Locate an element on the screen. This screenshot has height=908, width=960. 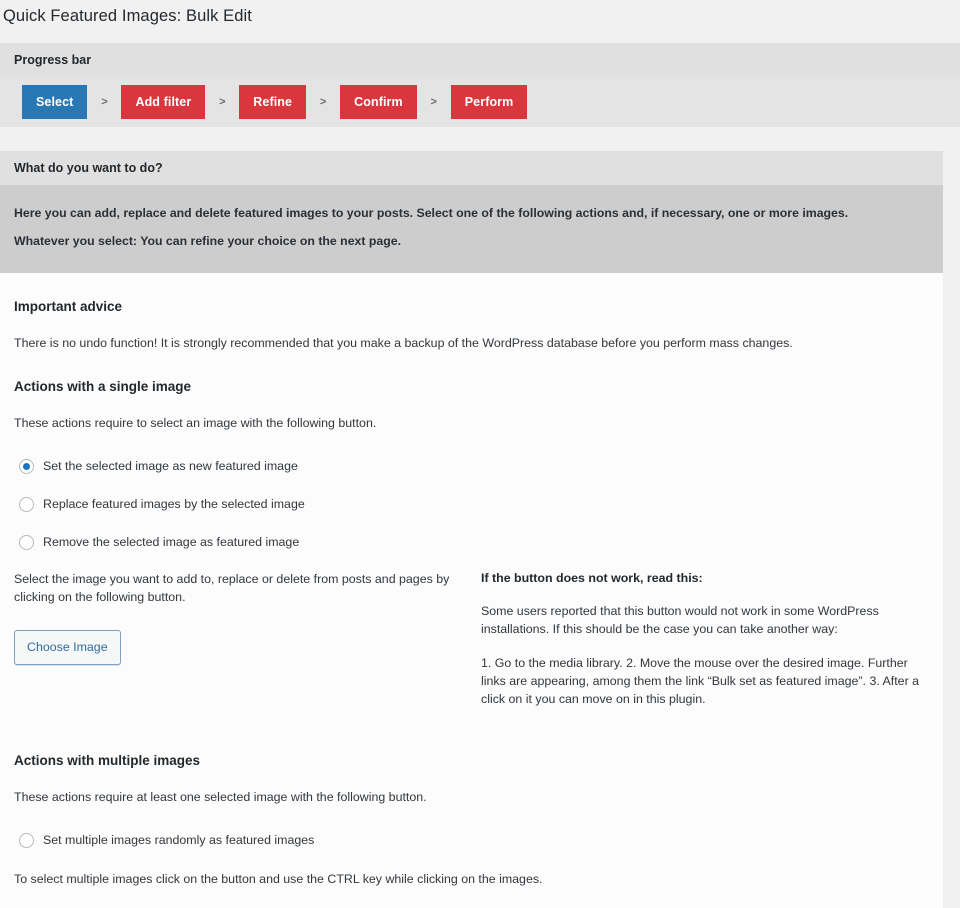
button-troubleshoot-heading: If the button does not work, read this: is located at coordinates (592, 578).